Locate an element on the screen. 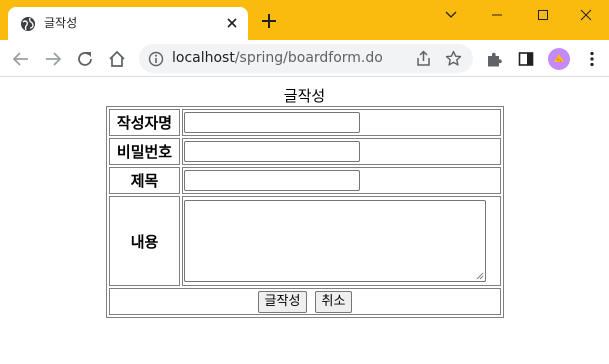 The width and height of the screenshot is (609, 364). password-label: 비밀번호 is located at coordinates (144, 151).